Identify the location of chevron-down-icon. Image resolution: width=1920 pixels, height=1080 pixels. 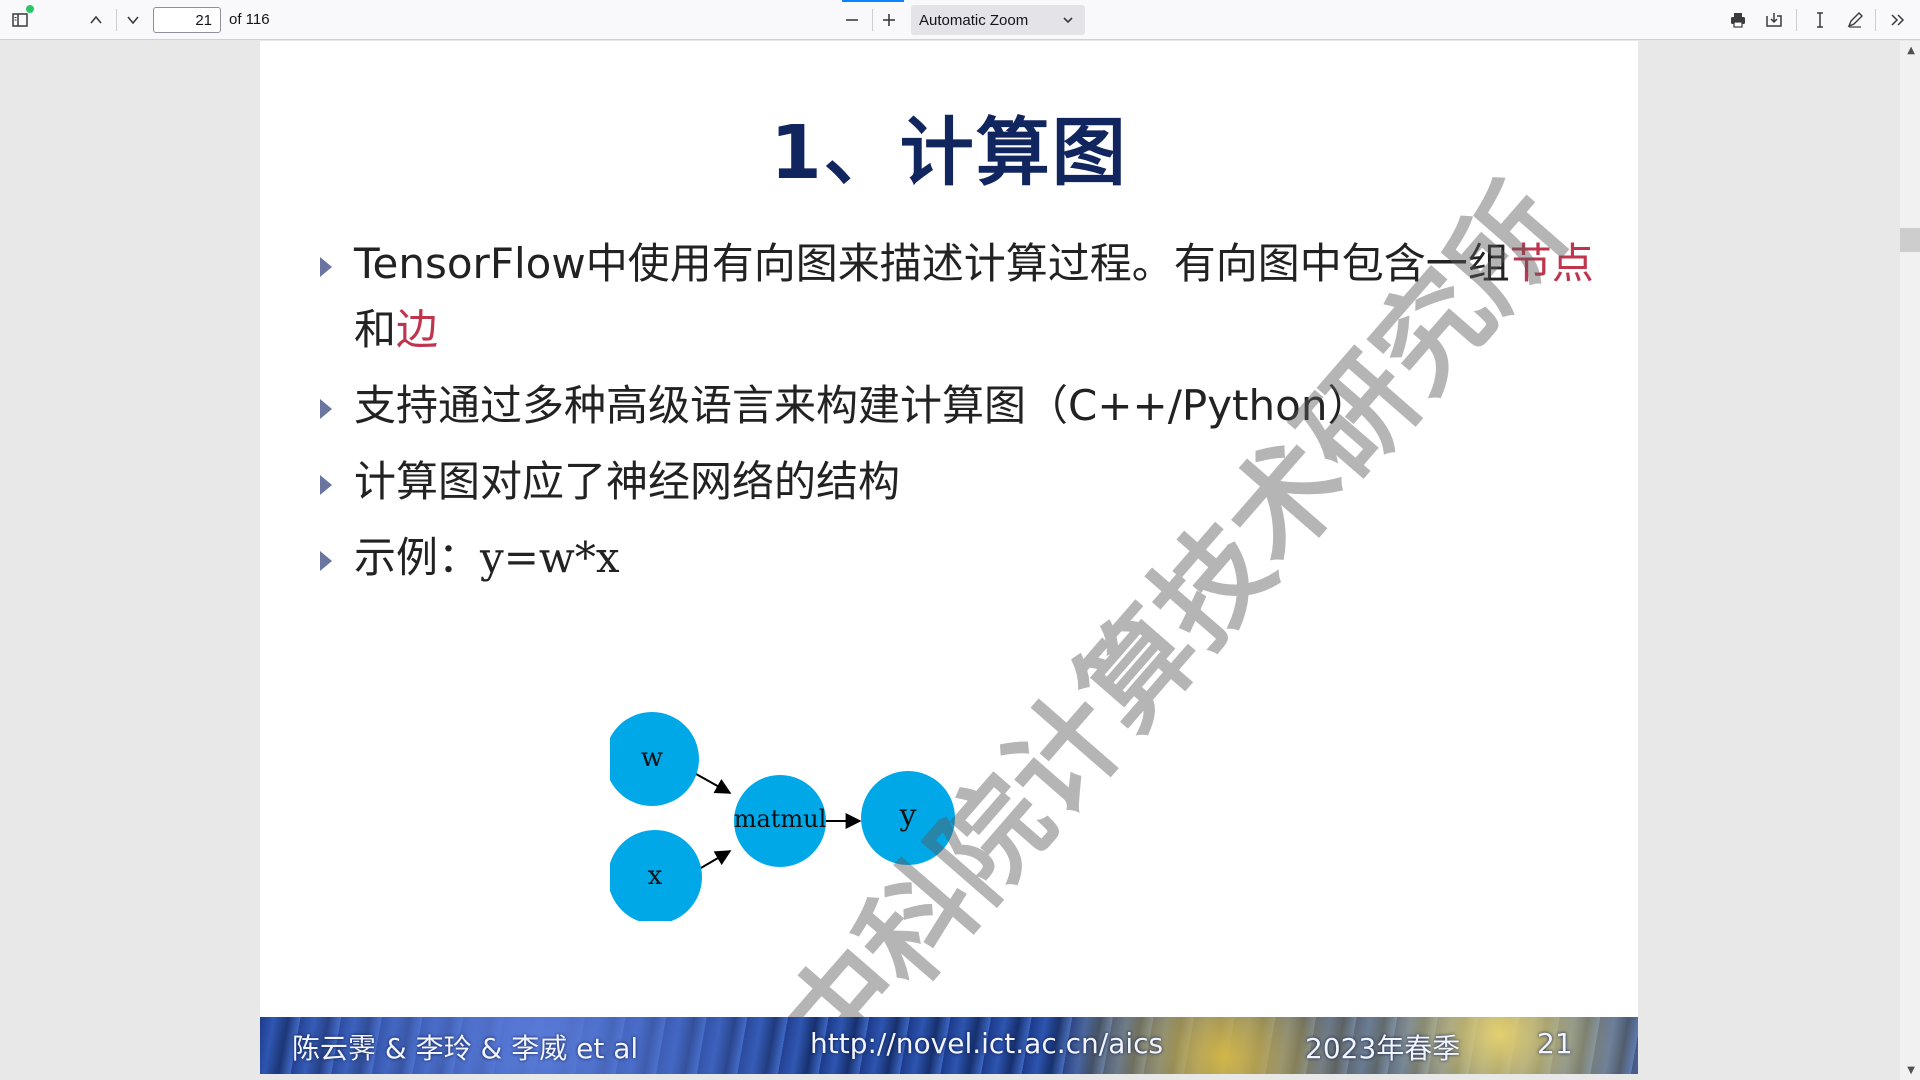
(1068, 20).